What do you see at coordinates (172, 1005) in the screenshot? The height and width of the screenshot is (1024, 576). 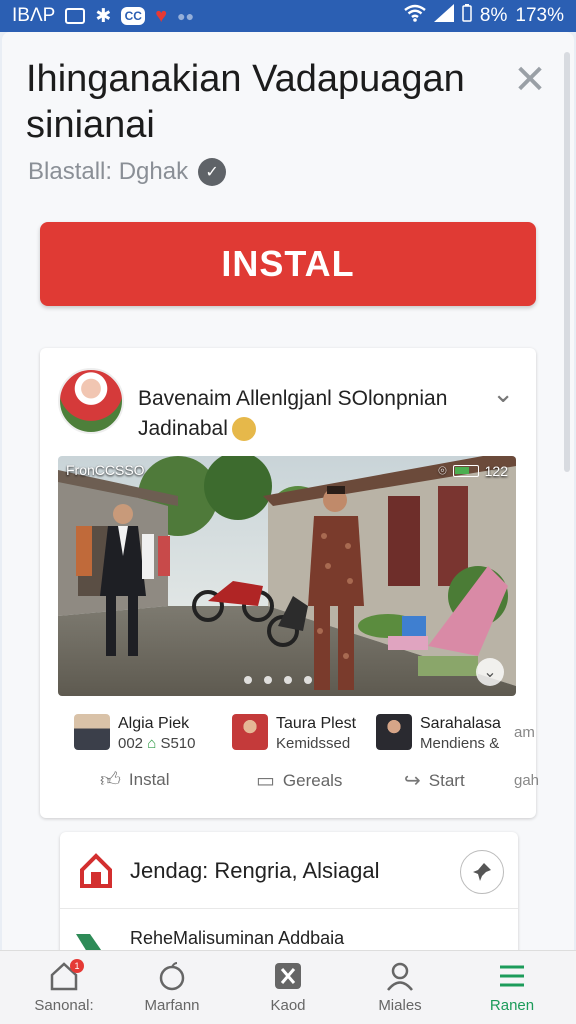 I see `nav-label: Marfann` at bounding box center [172, 1005].